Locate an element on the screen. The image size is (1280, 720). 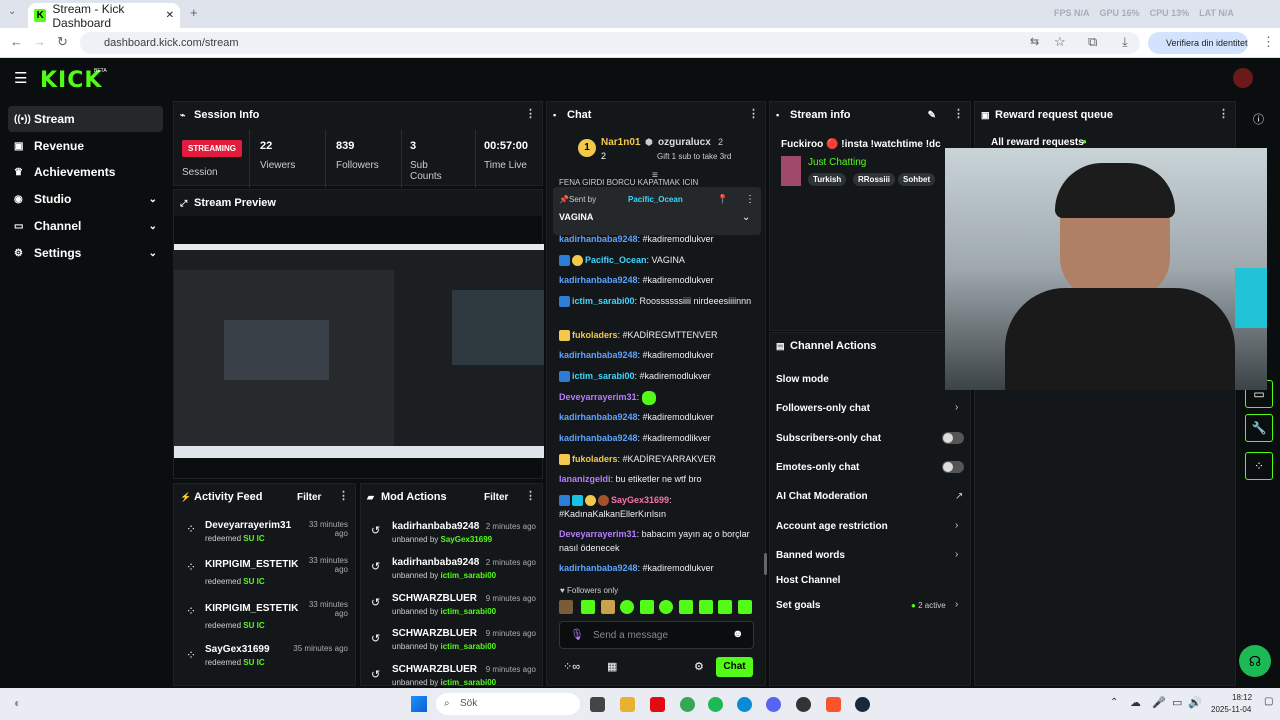
back-icon: ← is located at coordinates (16, 41).